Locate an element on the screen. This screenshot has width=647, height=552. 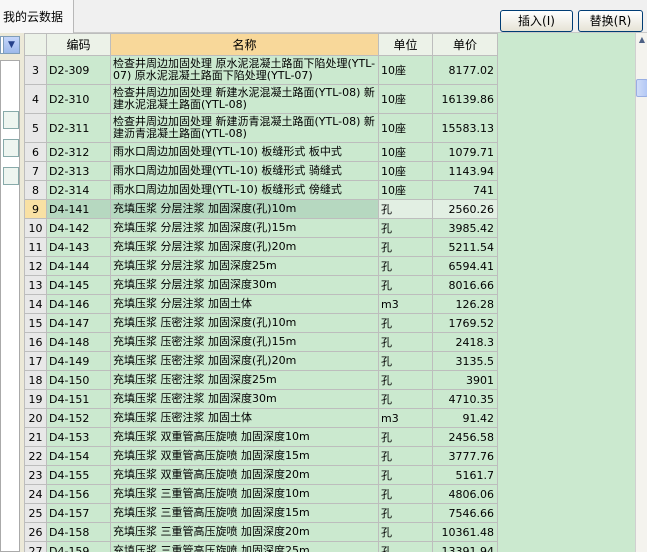
row-index: 22 is located at coordinates (35, 456).